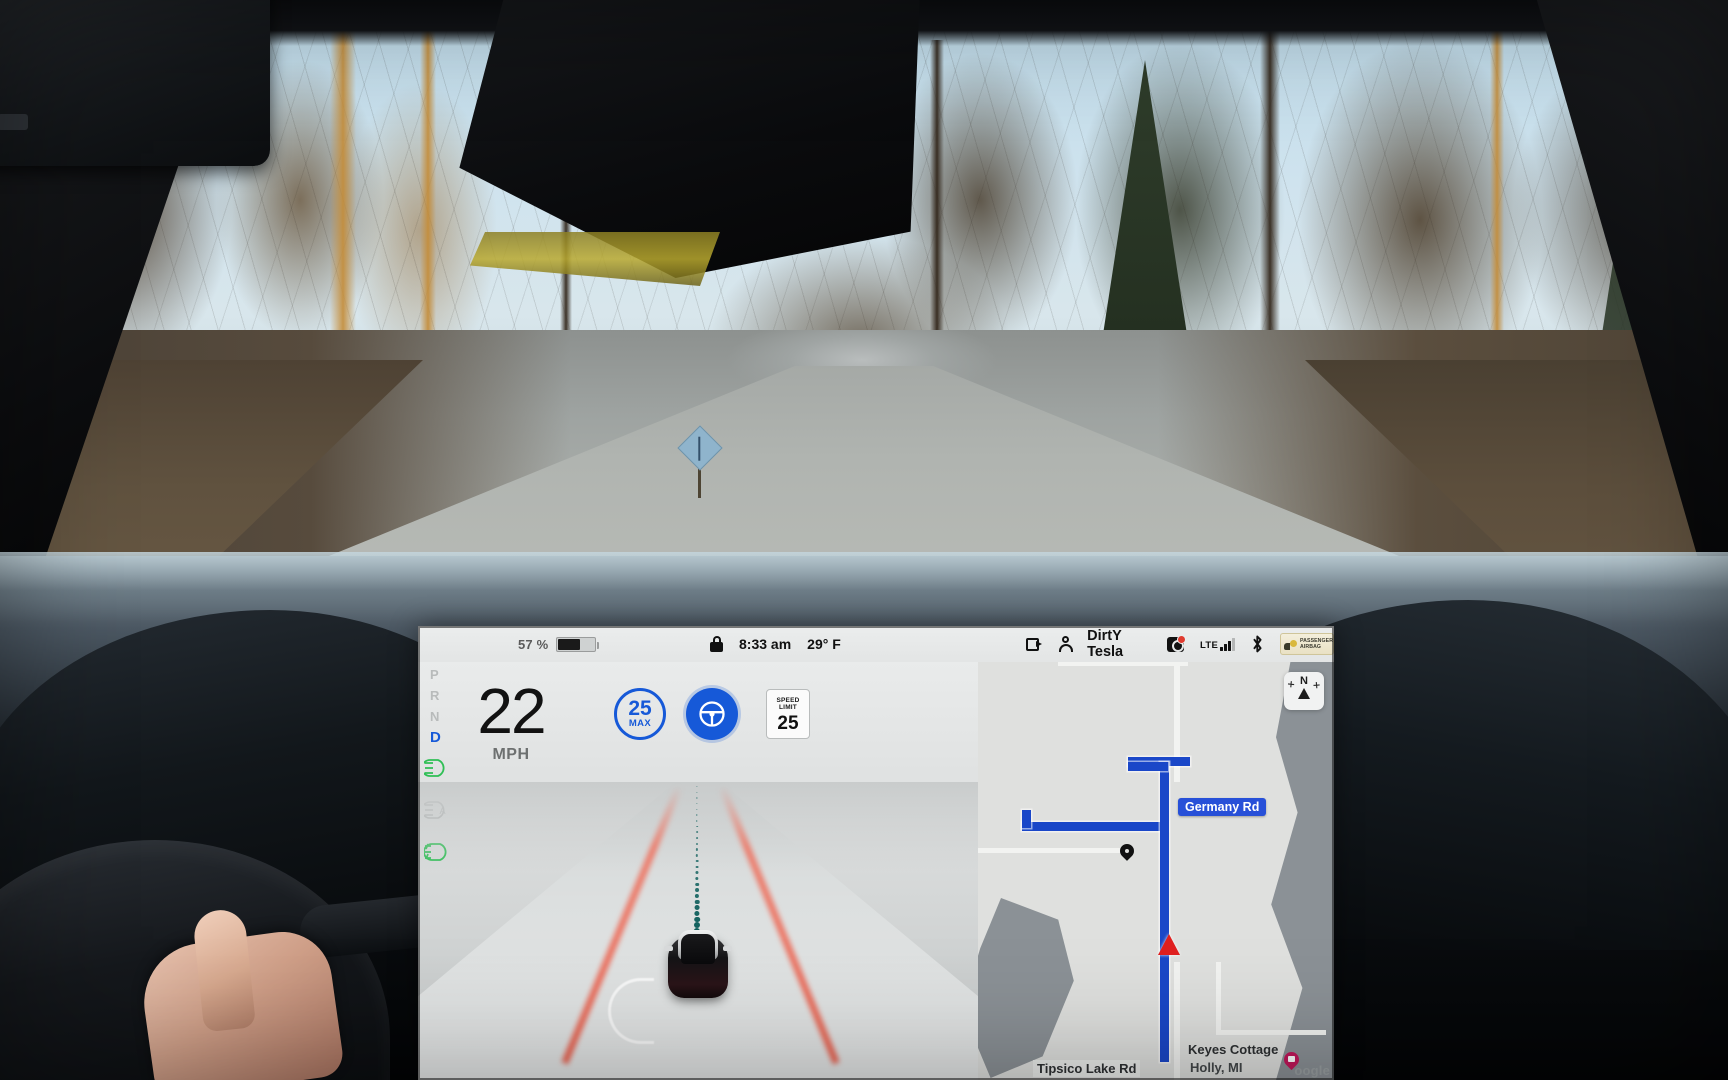  What do you see at coordinates (1095, 826) in the screenshot?
I see `route-segment-horizontal` at bounding box center [1095, 826].